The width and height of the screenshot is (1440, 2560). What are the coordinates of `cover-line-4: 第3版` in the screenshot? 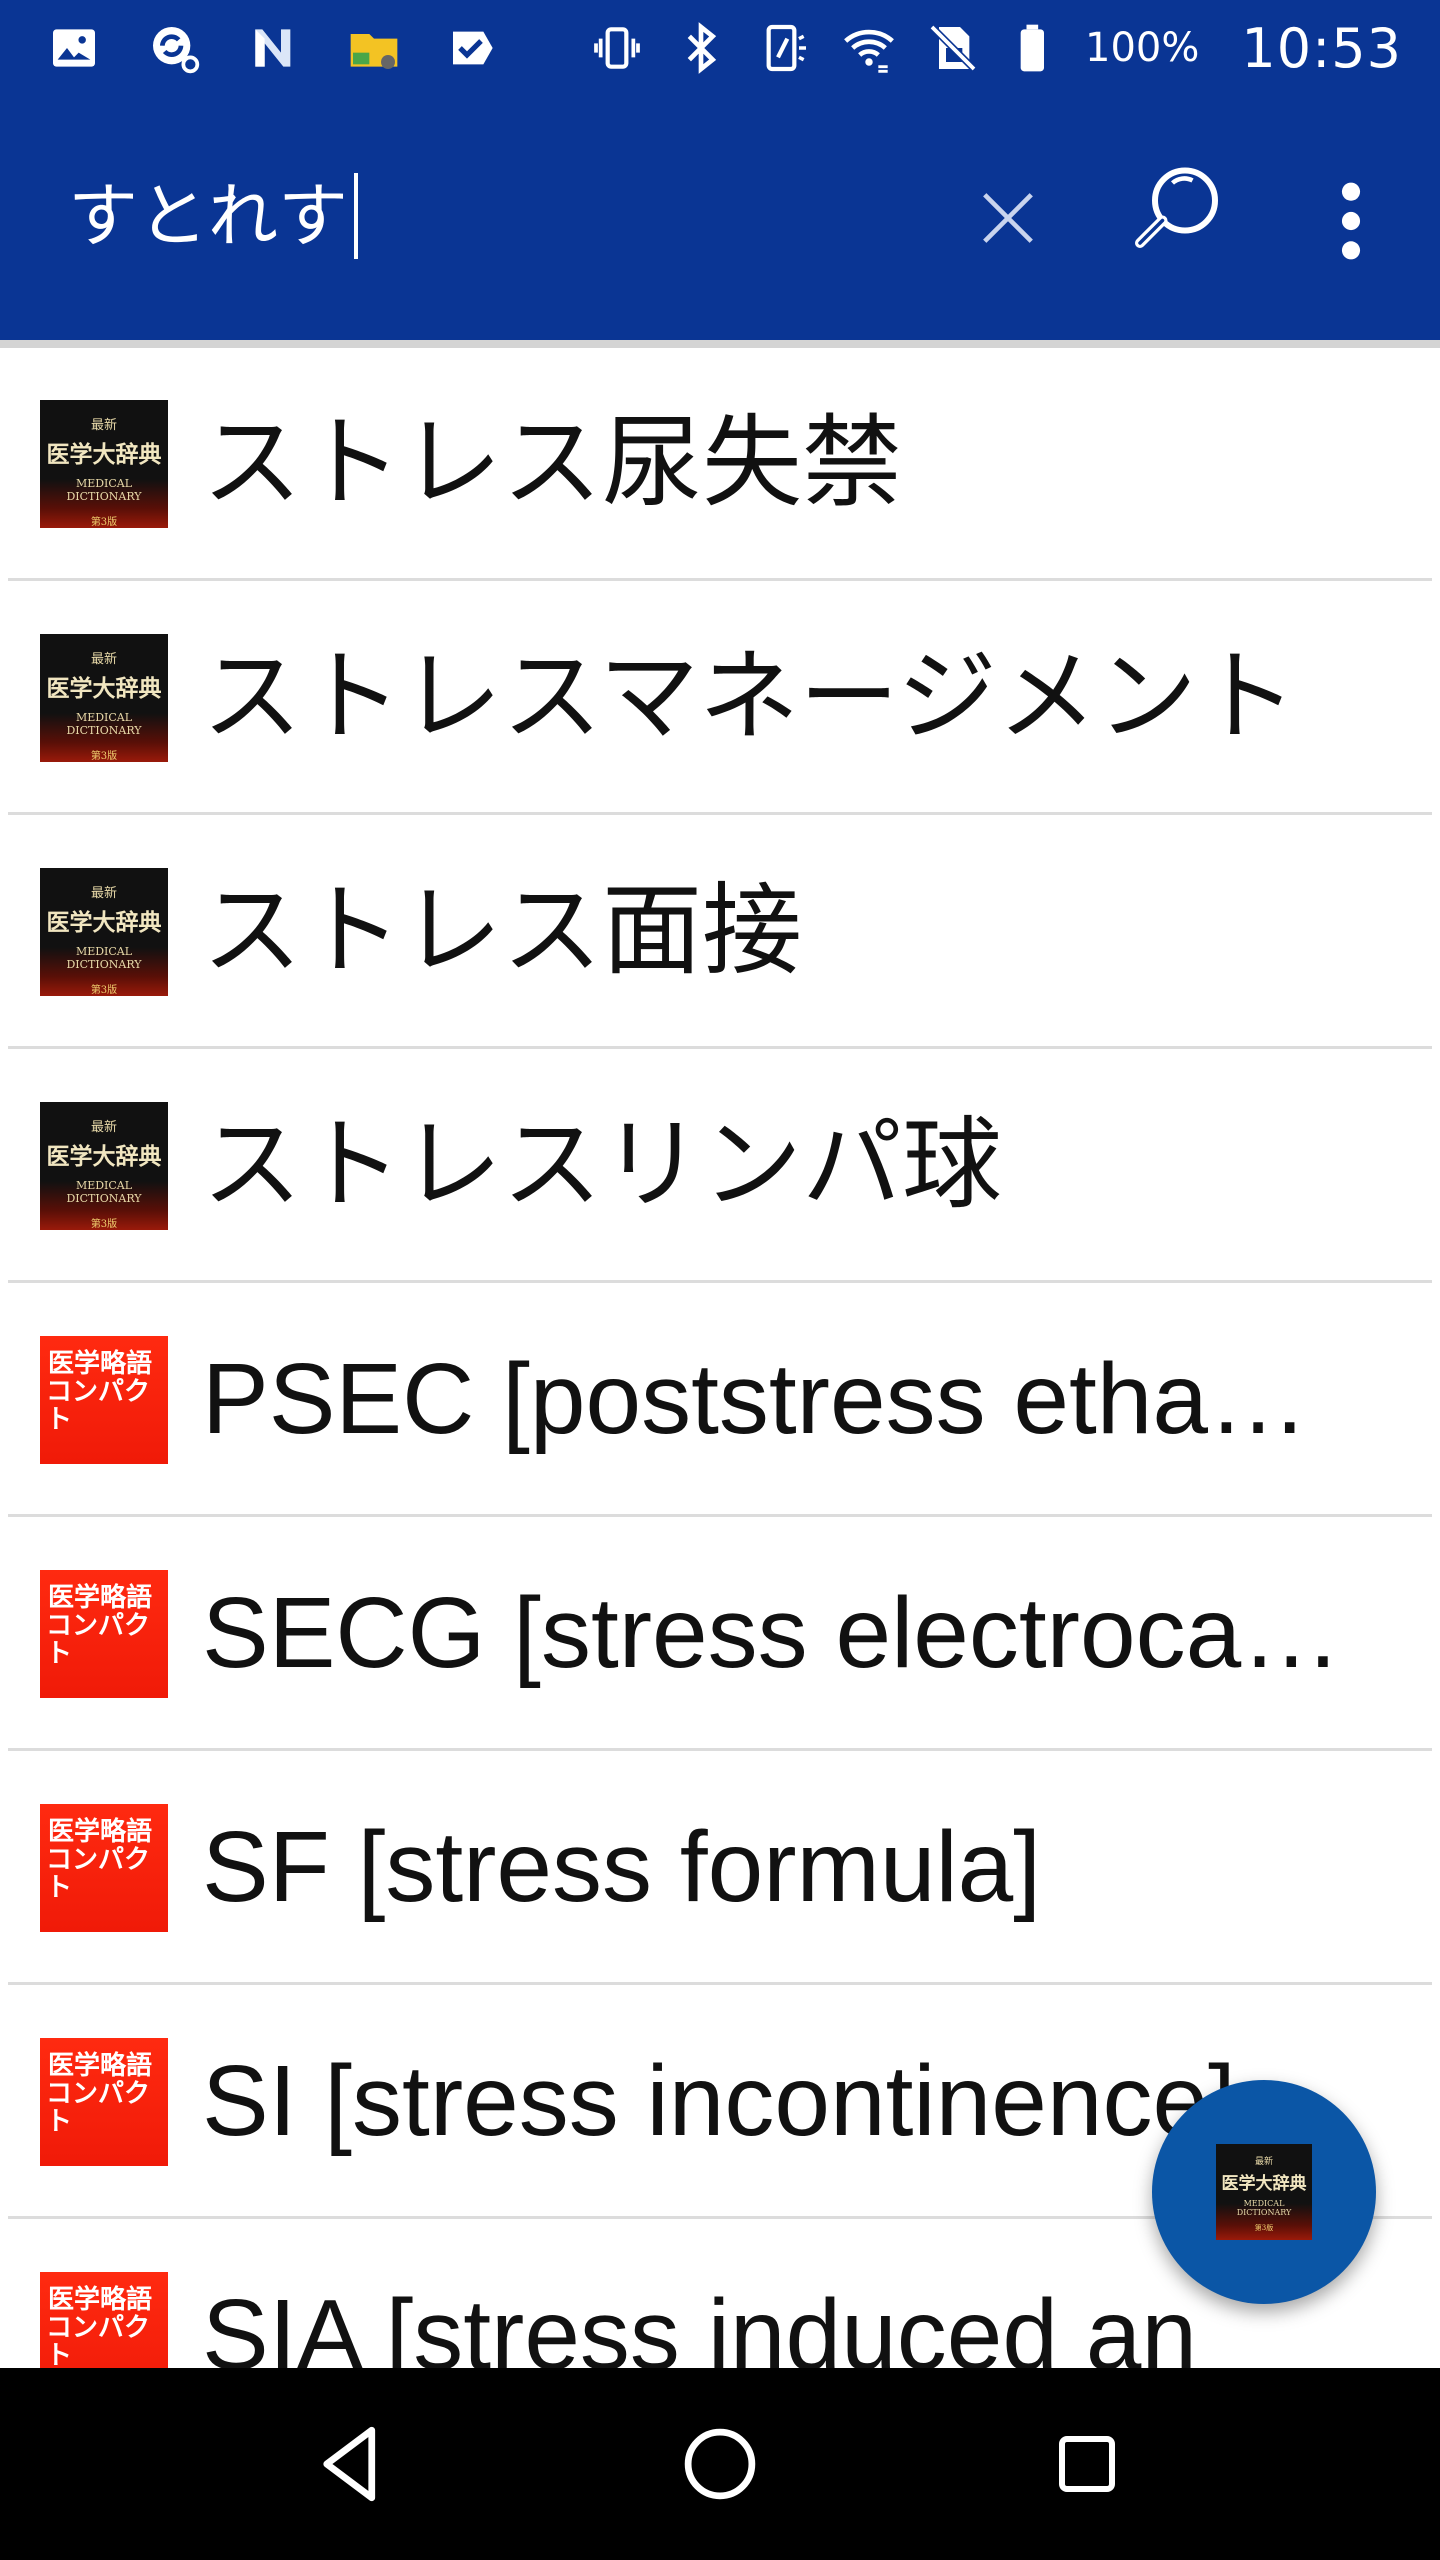 It's located at (1264, 2228).